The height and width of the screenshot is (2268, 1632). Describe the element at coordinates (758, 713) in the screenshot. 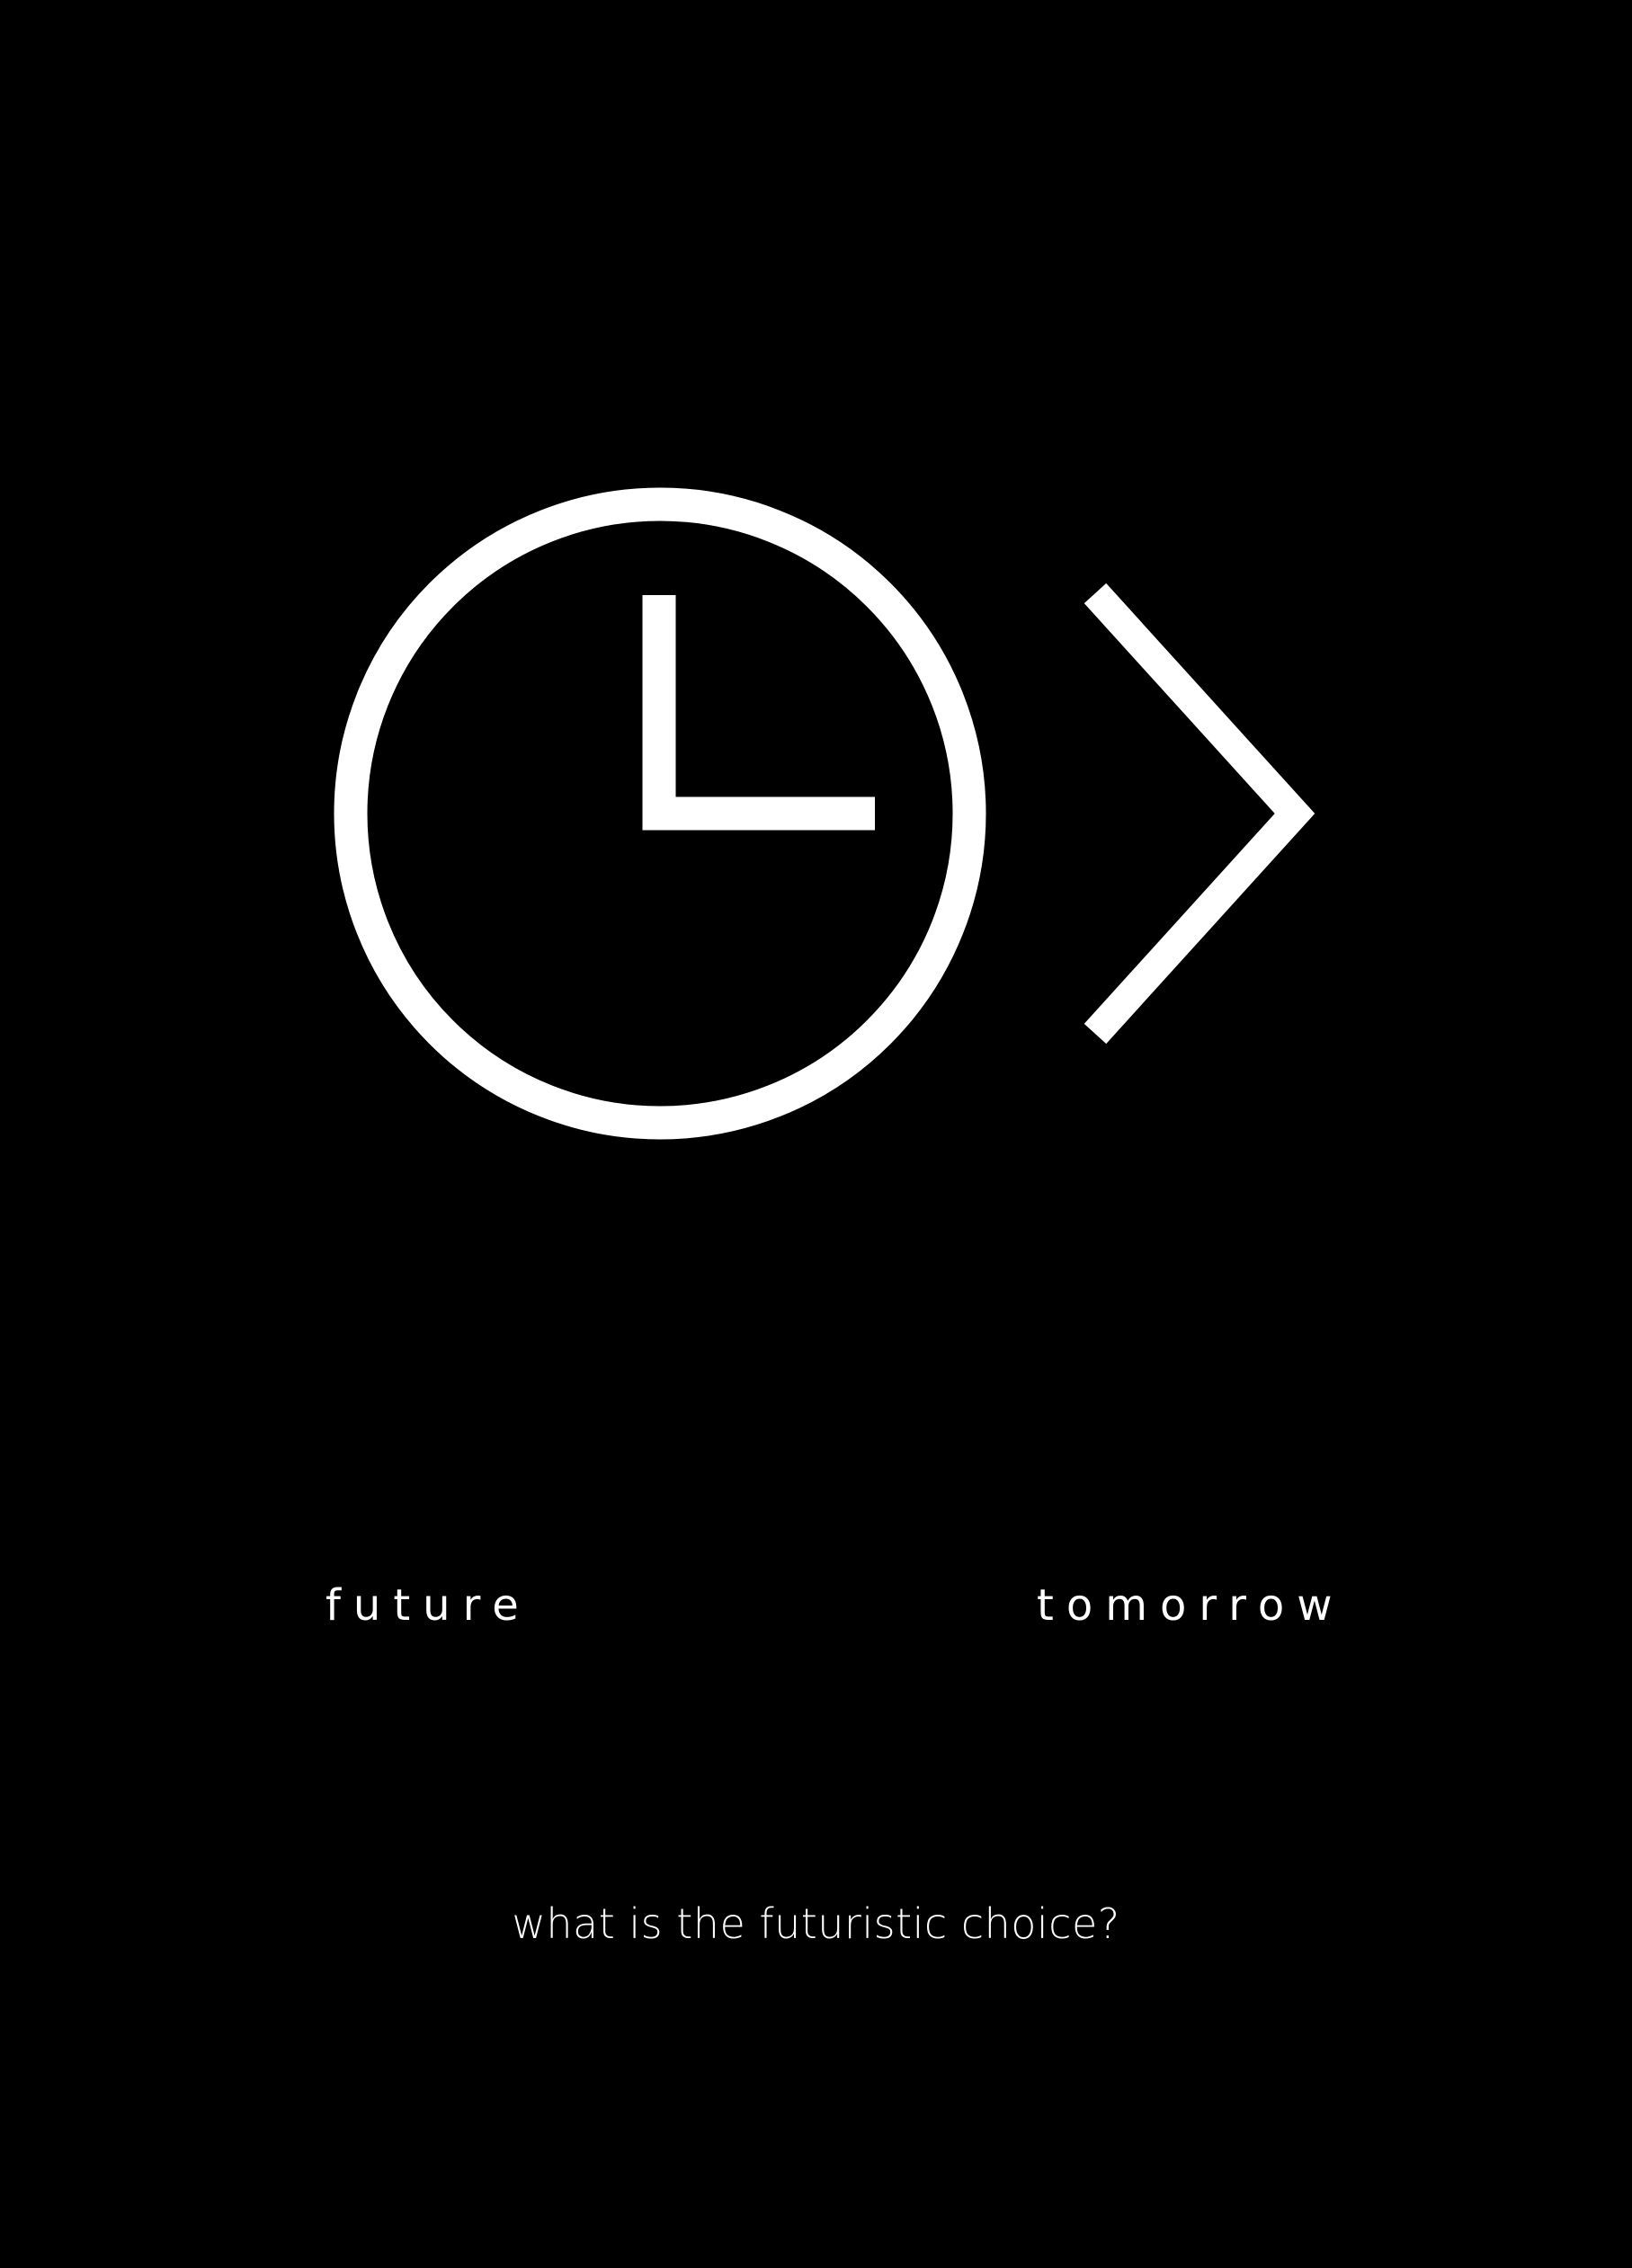

I see `clock-hands` at that location.